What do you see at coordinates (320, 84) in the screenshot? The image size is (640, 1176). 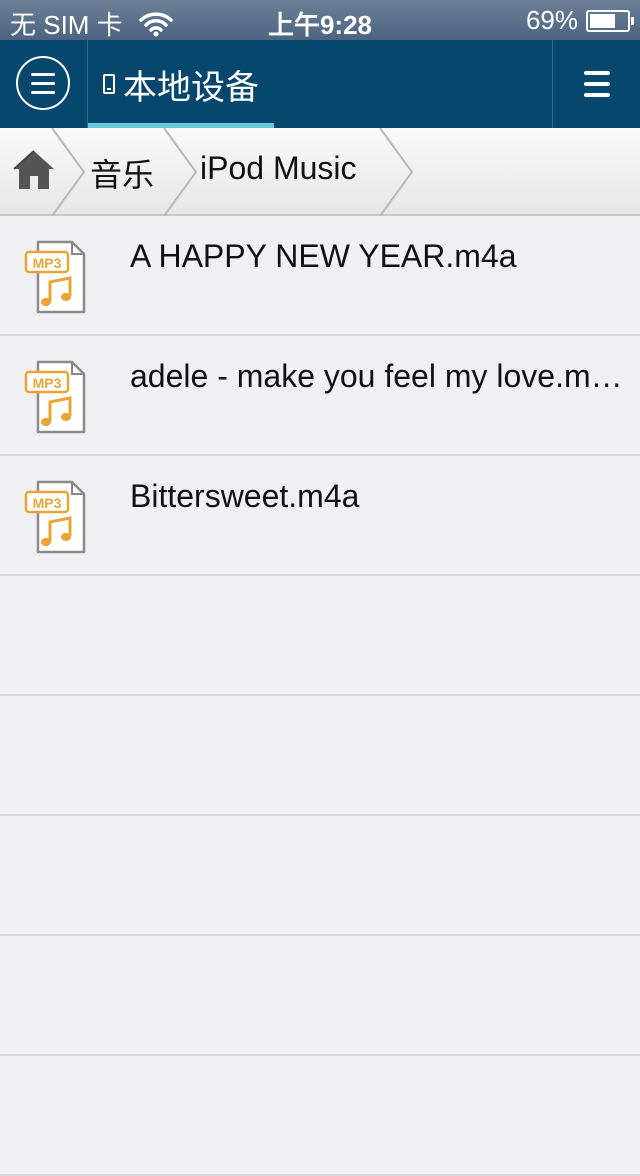 I see `nav-bar: 本地设备` at bounding box center [320, 84].